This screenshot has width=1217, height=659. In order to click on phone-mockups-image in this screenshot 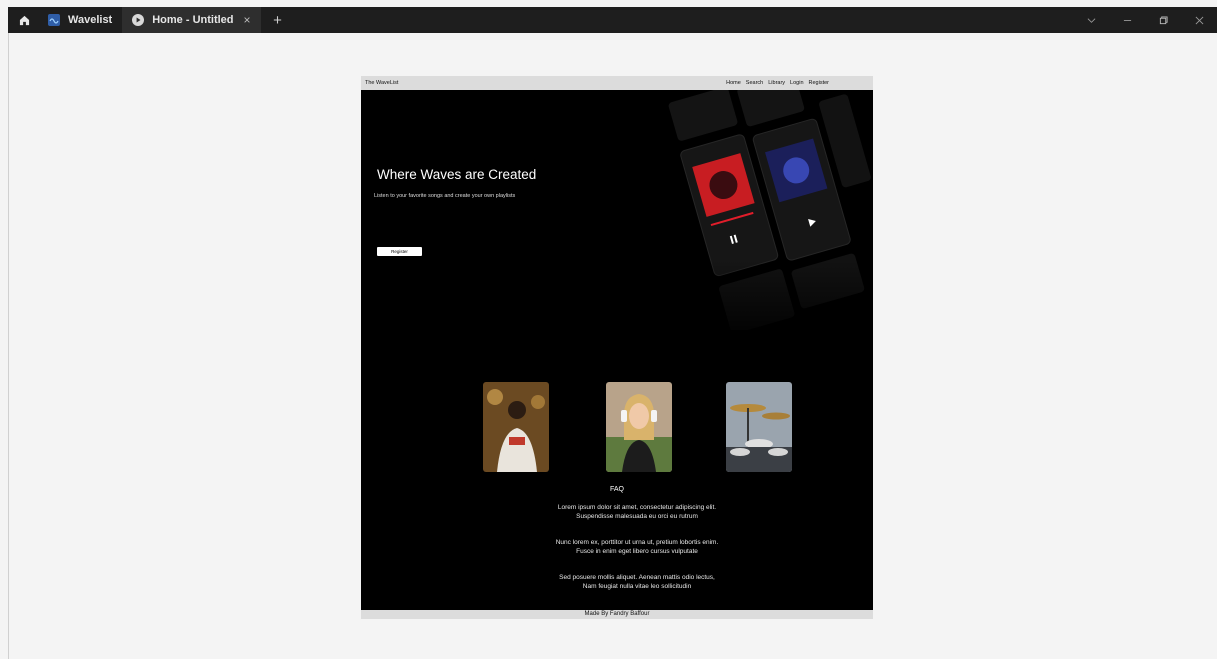, I will do `click(767, 210)`.